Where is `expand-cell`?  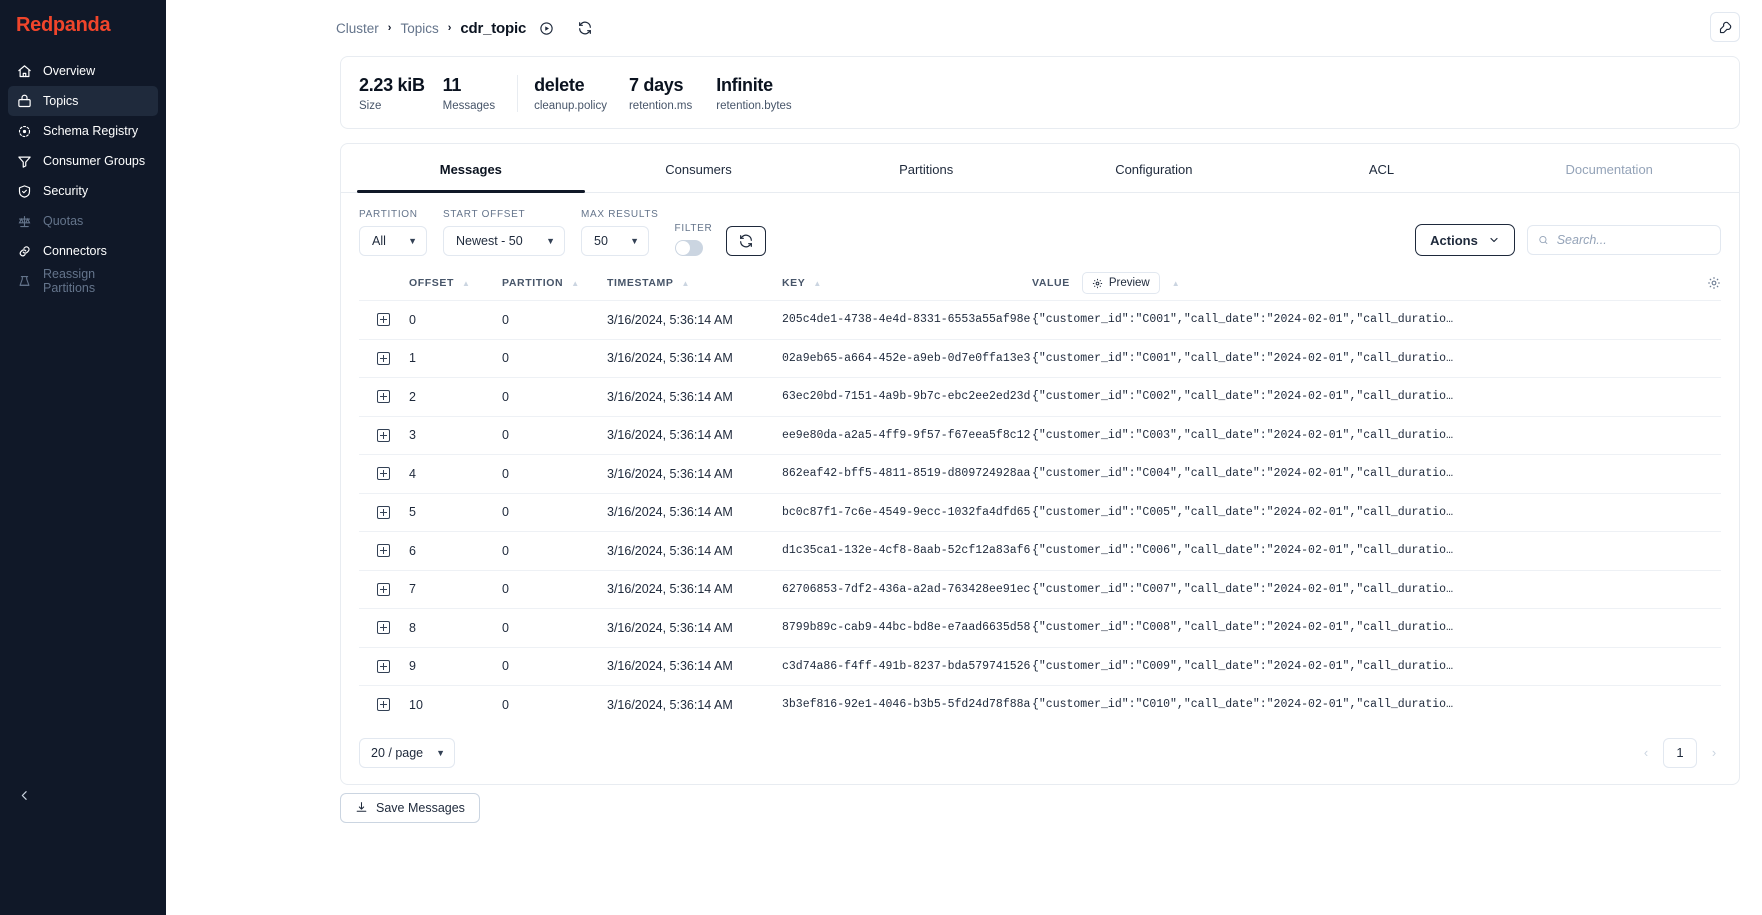
expand-cell is located at coordinates (384, 397).